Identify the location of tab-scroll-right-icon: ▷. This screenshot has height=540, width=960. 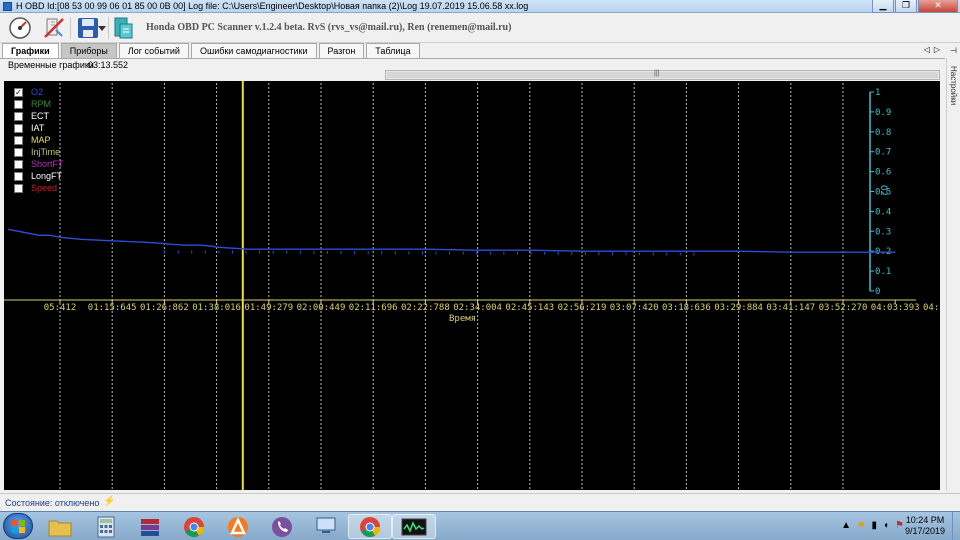
(937, 49).